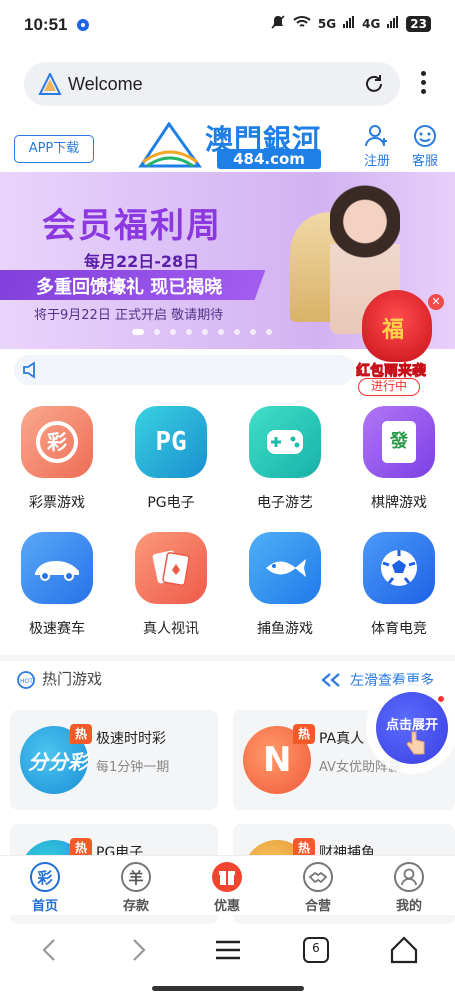 This screenshot has width=455, height=1000. What do you see at coordinates (171, 629) in the screenshot?
I see `category-label: 真人视讯` at bounding box center [171, 629].